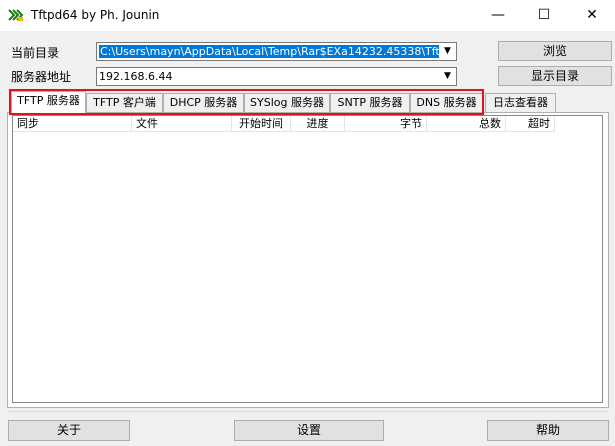 This screenshot has height=446, width=615. I want to click on separator, so click(308, 411).